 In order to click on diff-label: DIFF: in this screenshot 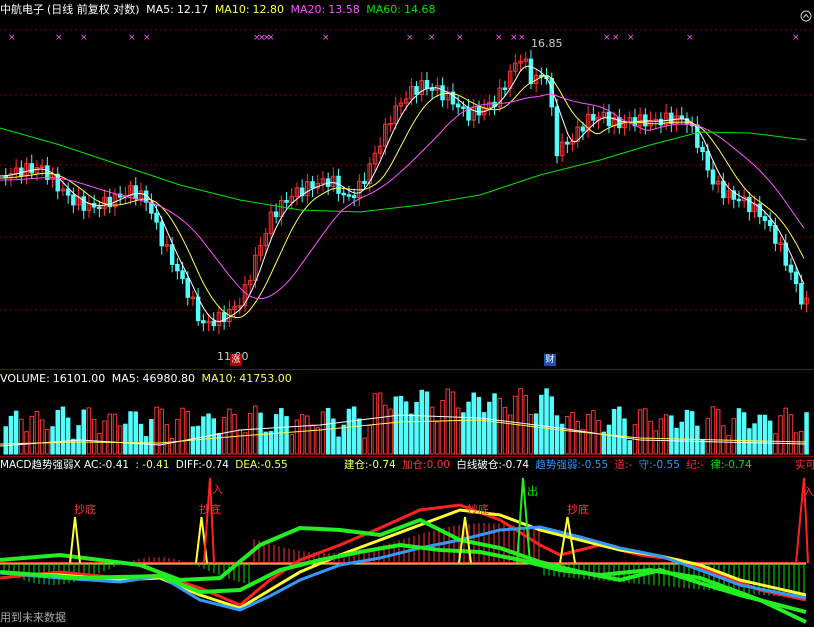, I will do `click(188, 465)`.